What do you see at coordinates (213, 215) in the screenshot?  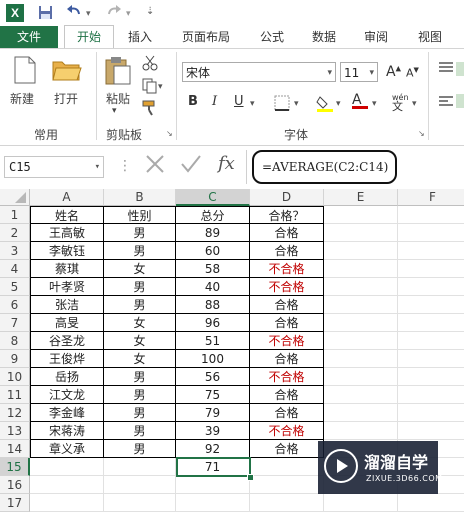 I see `cell-c1: 总分` at bounding box center [213, 215].